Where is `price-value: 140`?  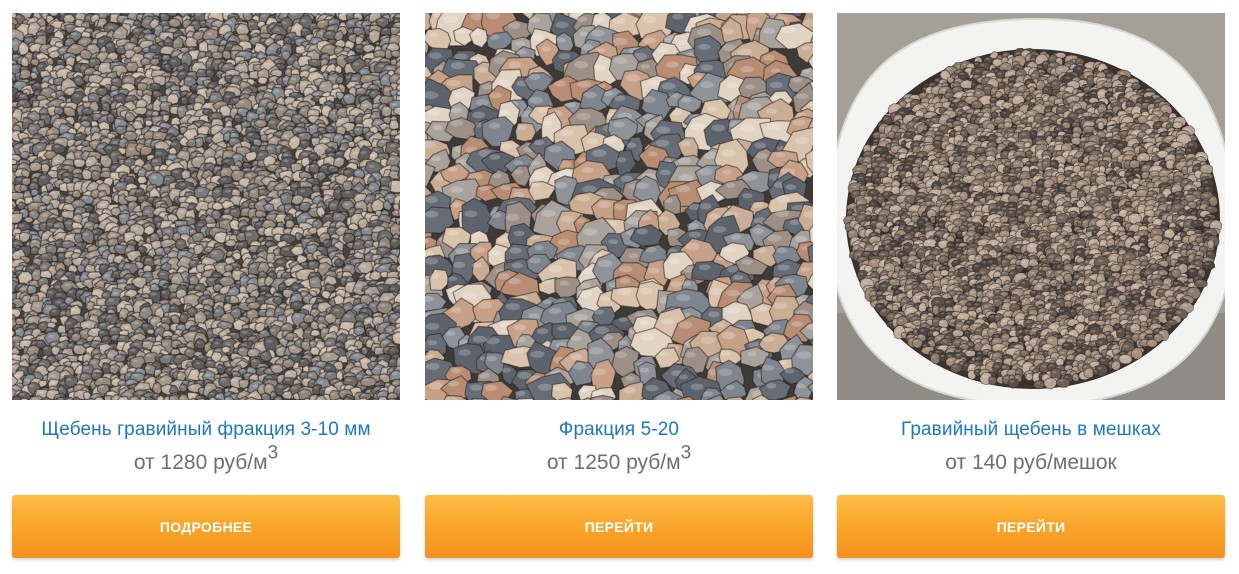 price-value: 140 is located at coordinates (989, 462).